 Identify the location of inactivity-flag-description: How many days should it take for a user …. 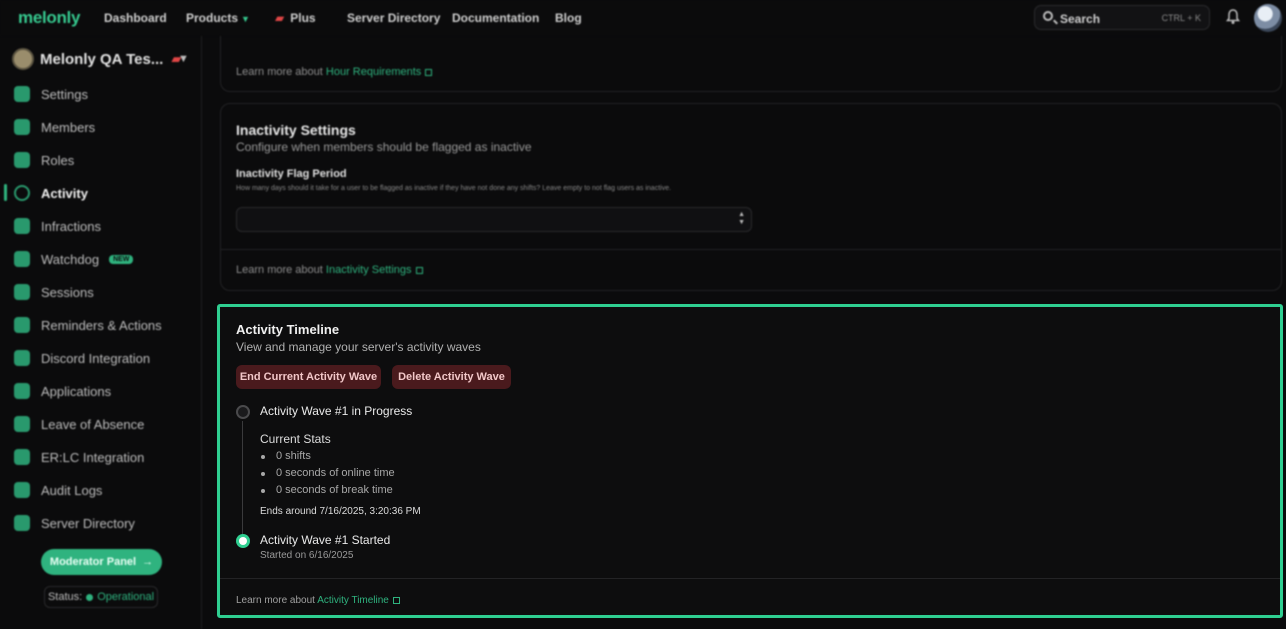
(454, 188).